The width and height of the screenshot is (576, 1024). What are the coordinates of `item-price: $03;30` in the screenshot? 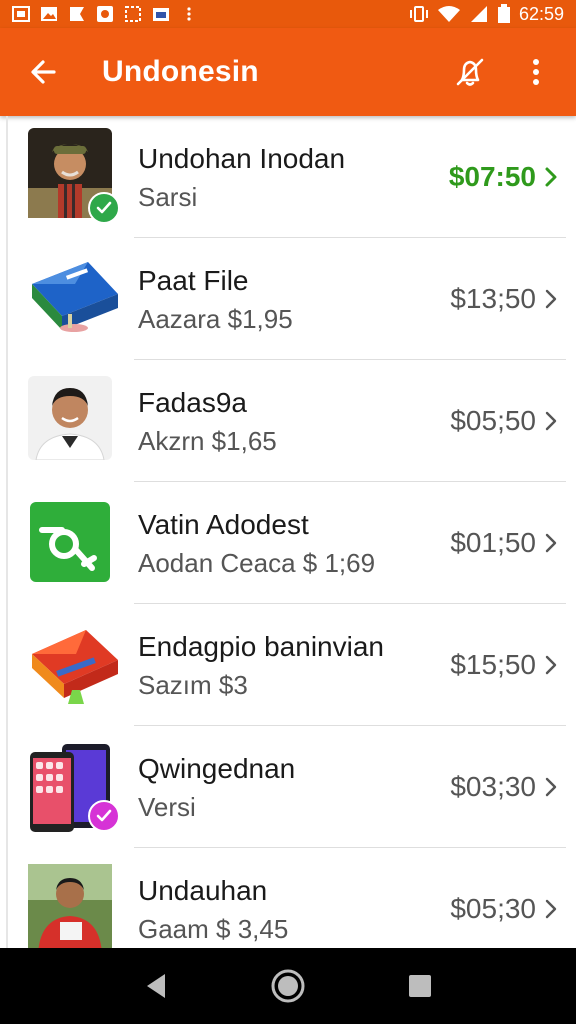 It's located at (493, 786).